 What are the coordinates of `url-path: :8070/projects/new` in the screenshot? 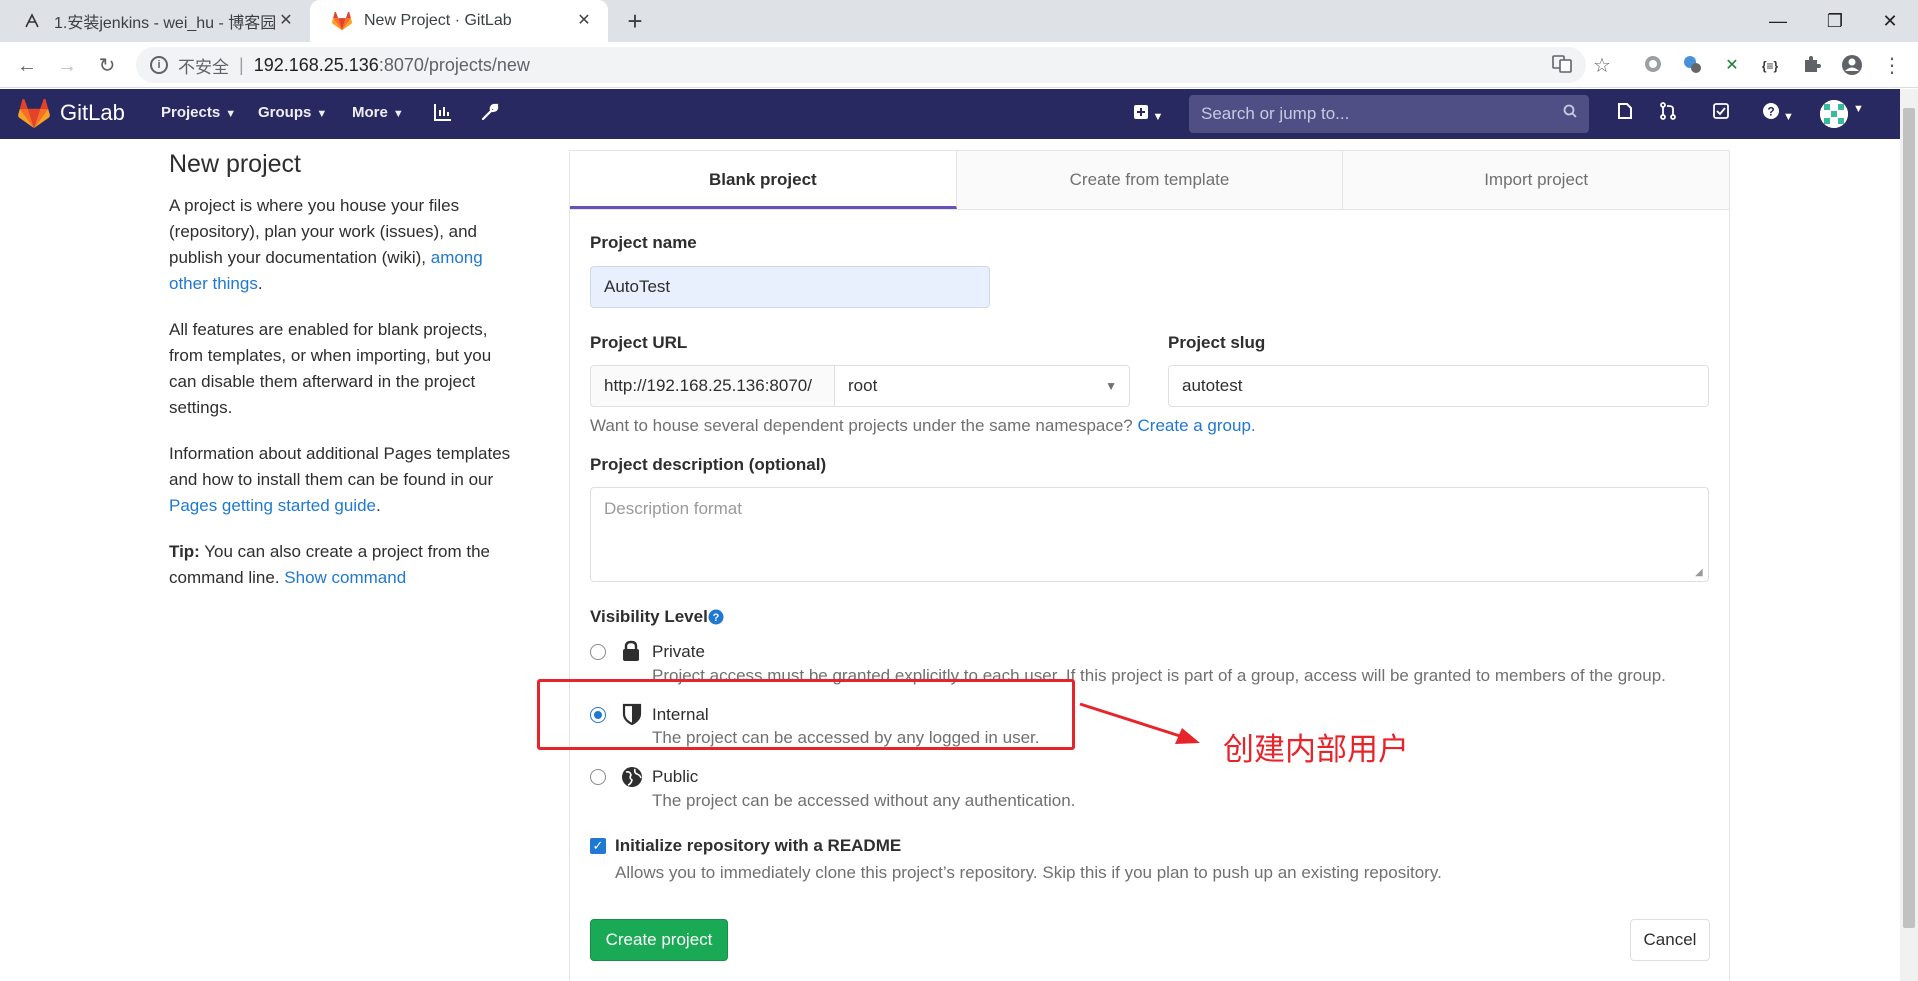 It's located at (454, 64).